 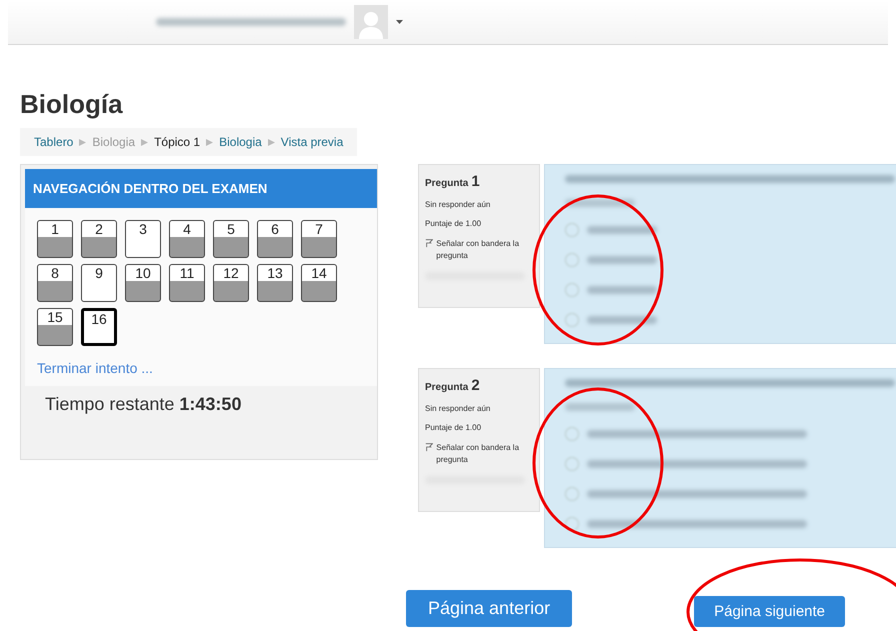 What do you see at coordinates (572, 524) in the screenshot?
I see `radio-button` at bounding box center [572, 524].